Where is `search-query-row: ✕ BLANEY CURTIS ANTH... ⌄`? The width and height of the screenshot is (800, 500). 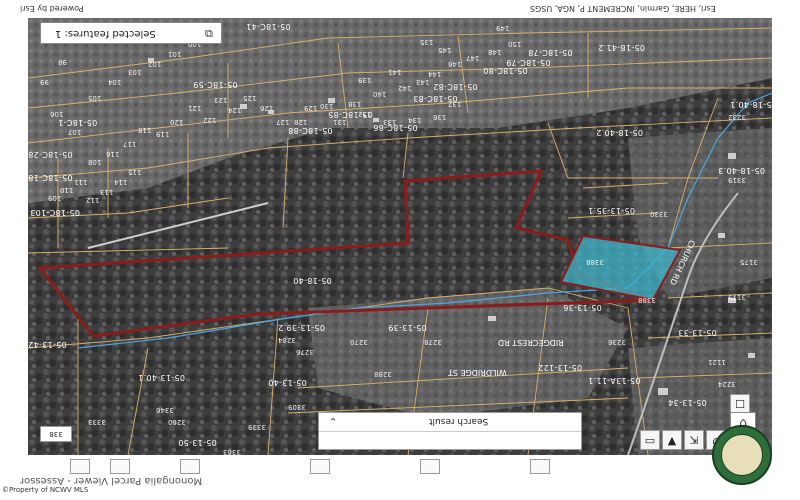 search-query-row: ✕ BLANEY CURTIS ANTH... ⌄ is located at coordinates (450, 446).